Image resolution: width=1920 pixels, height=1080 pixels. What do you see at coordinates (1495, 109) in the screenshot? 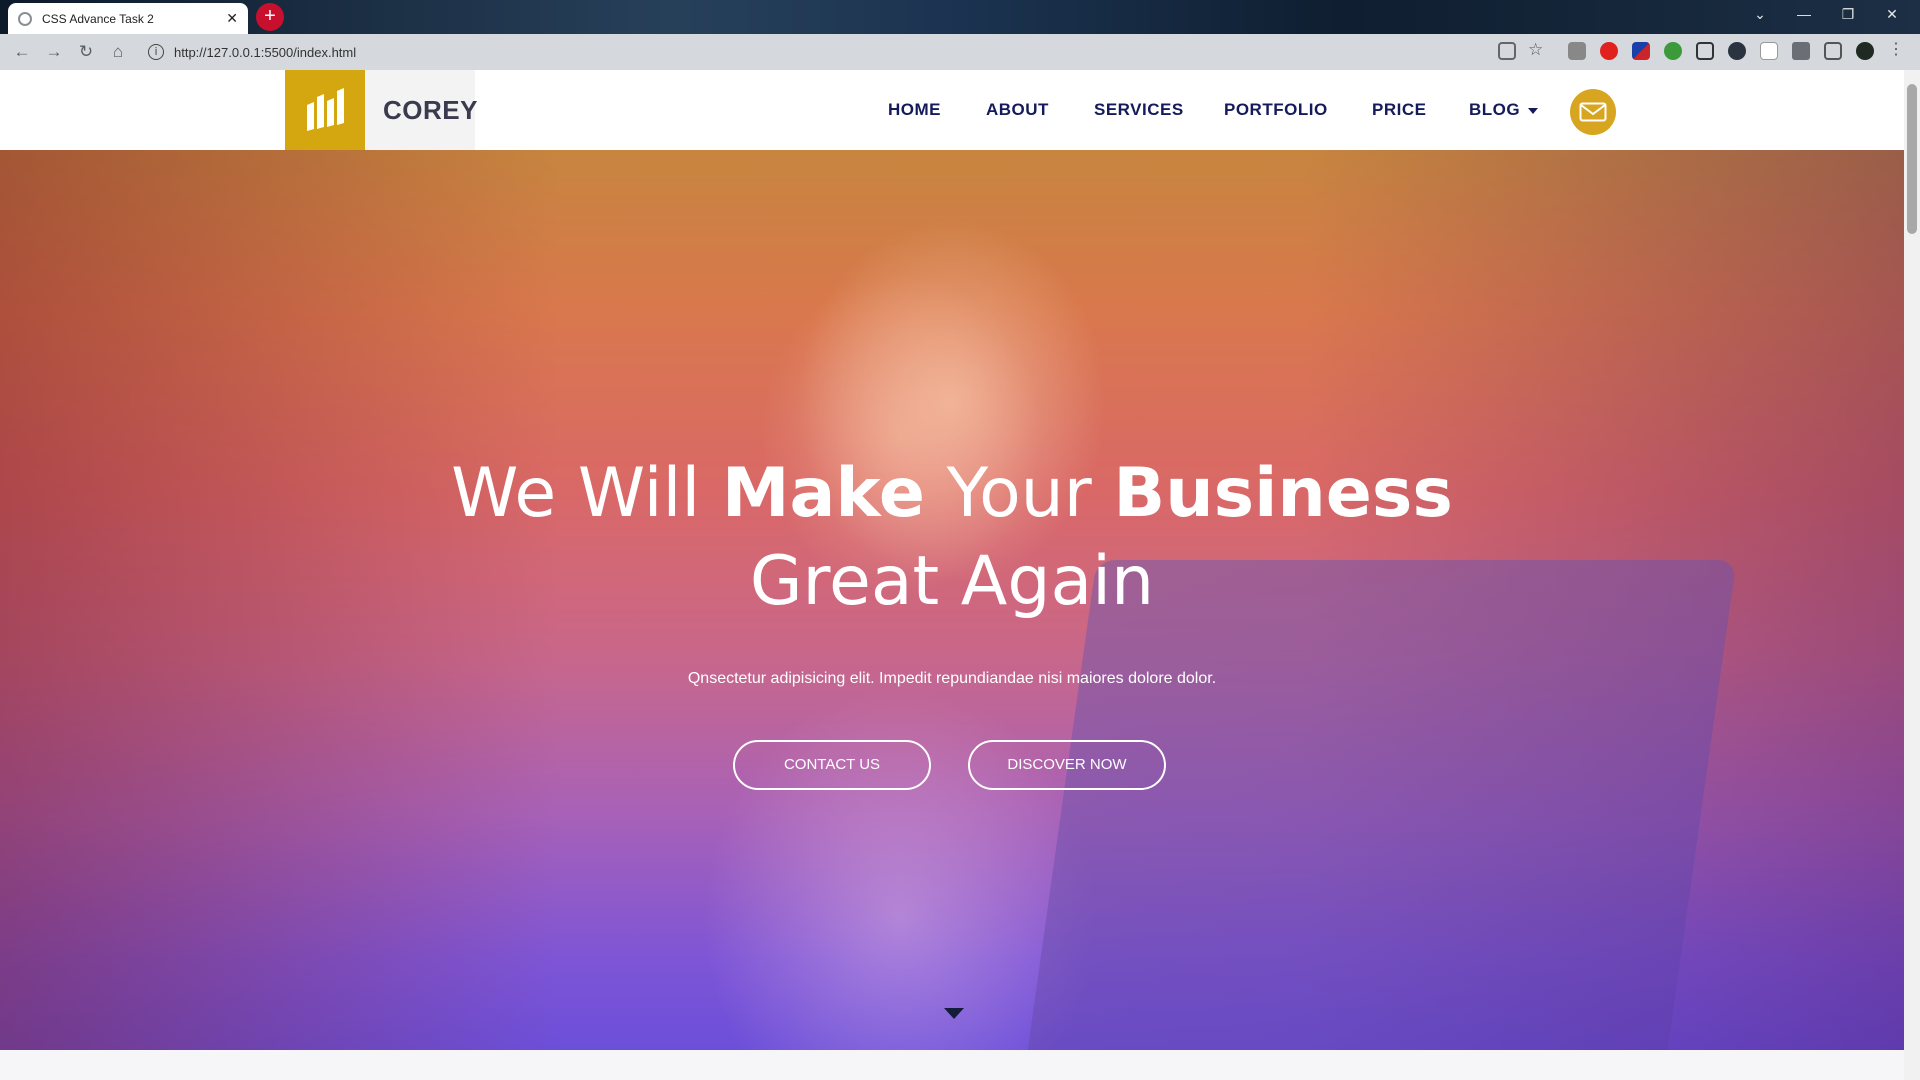
I see `nav-blog-label: BLOG` at bounding box center [1495, 109].